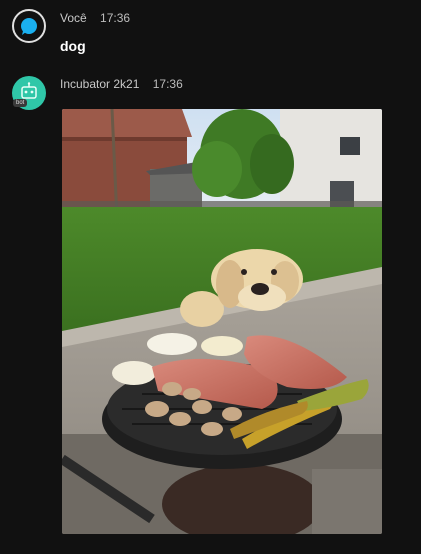  I want to click on user-avatar, so click(29, 26).